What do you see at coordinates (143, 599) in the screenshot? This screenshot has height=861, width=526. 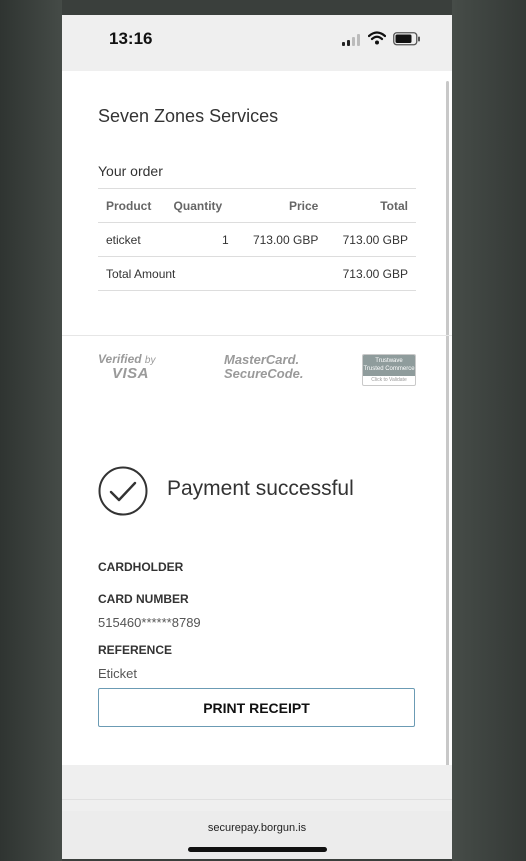 I see `card-number-label: CARD NUMBER` at bounding box center [143, 599].